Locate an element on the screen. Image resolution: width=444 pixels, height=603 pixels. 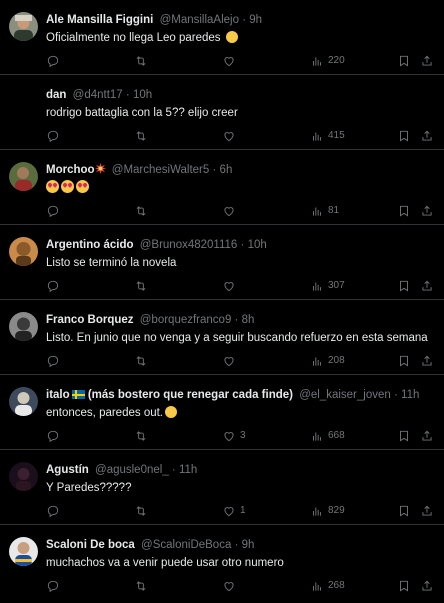
handle: @d4ntt17 is located at coordinates (98, 95).